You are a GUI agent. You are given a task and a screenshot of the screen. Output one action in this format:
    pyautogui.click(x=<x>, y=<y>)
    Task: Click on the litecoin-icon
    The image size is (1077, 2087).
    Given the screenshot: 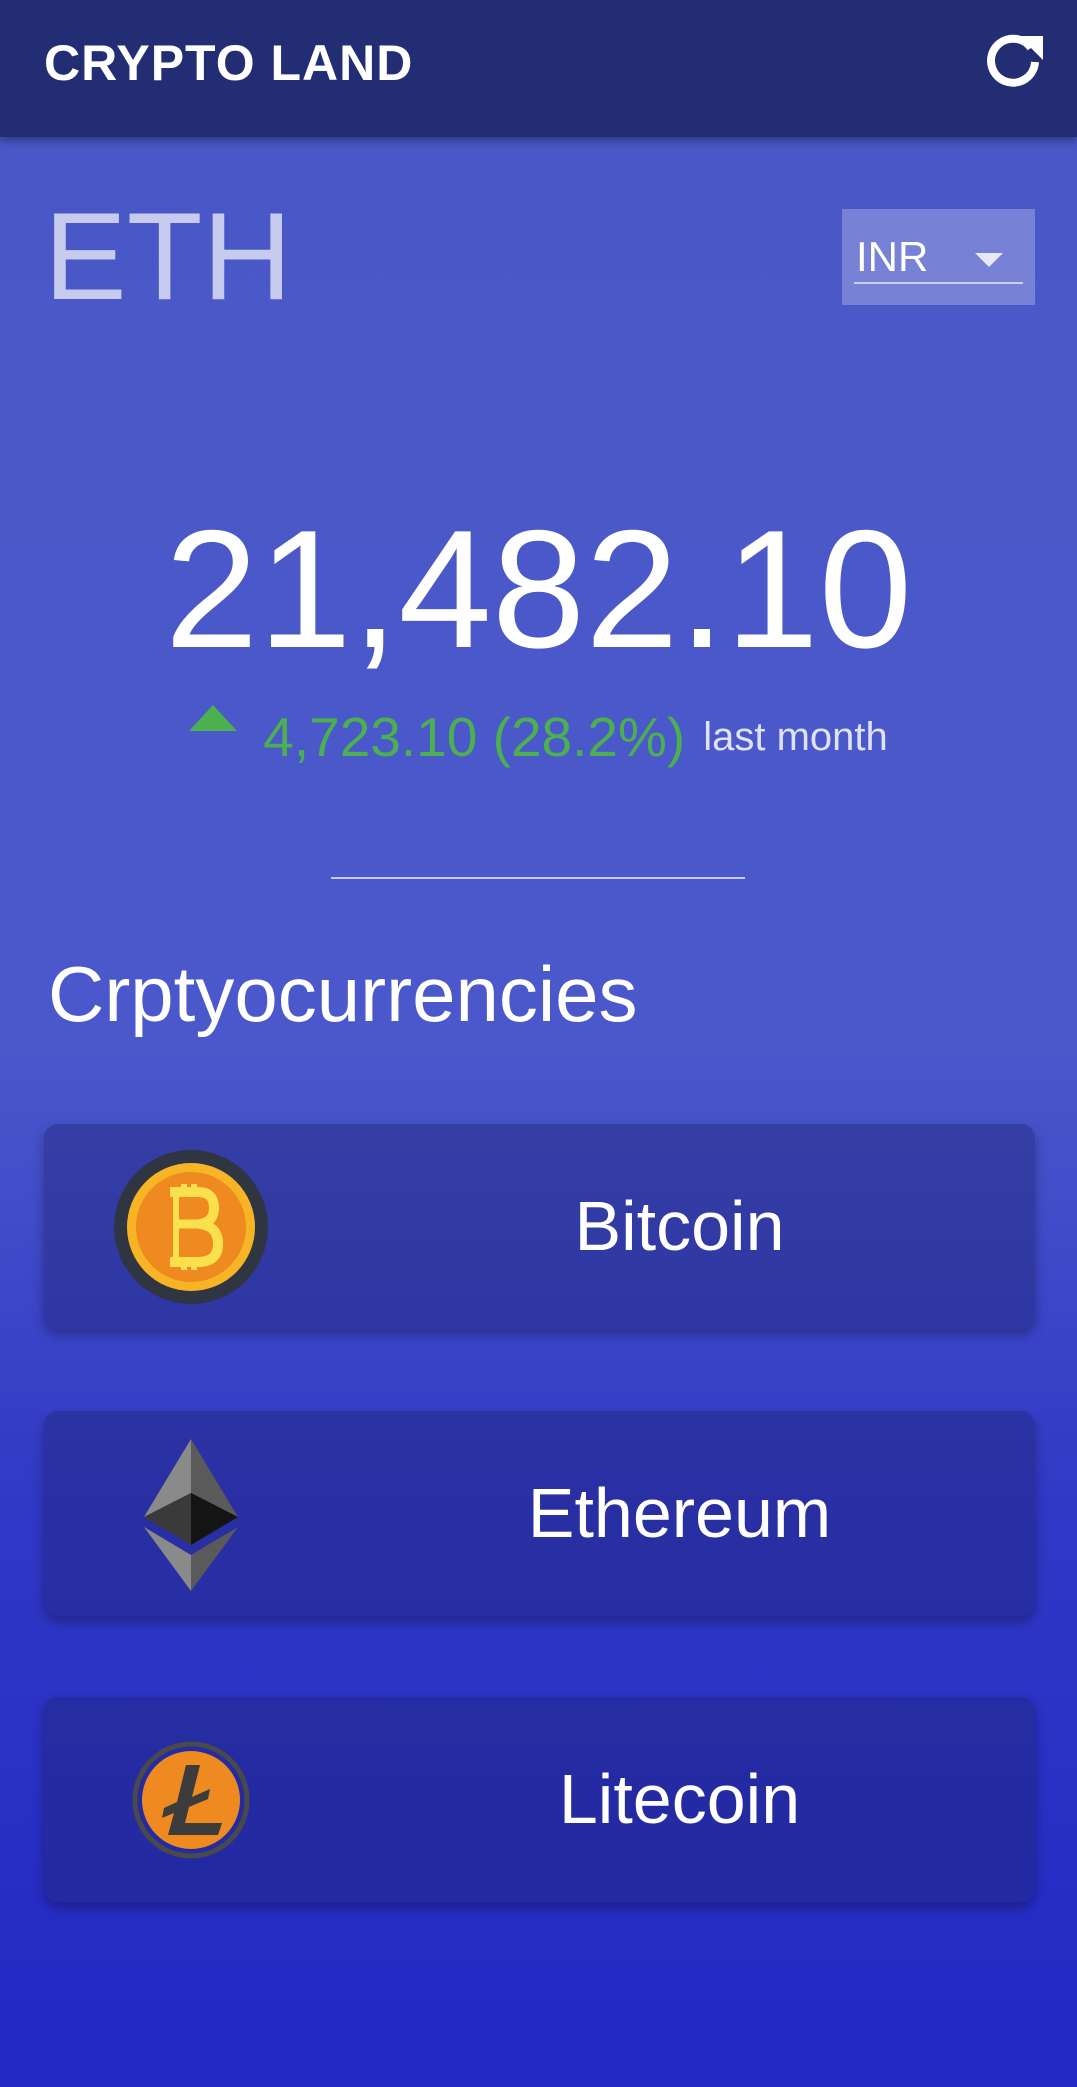 What is the action you would take?
    pyautogui.click(x=191, y=1800)
    